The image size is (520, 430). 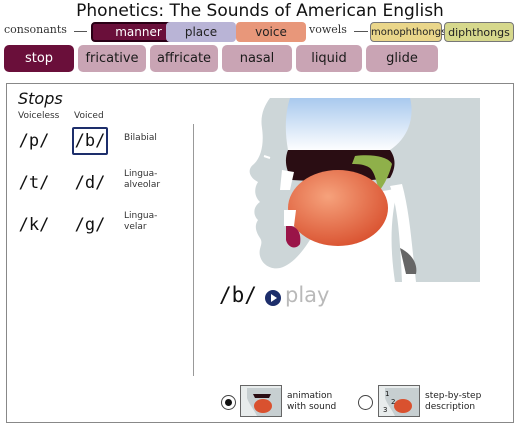 I want to click on column-header-voiced: Voiced, so click(x=89, y=116).